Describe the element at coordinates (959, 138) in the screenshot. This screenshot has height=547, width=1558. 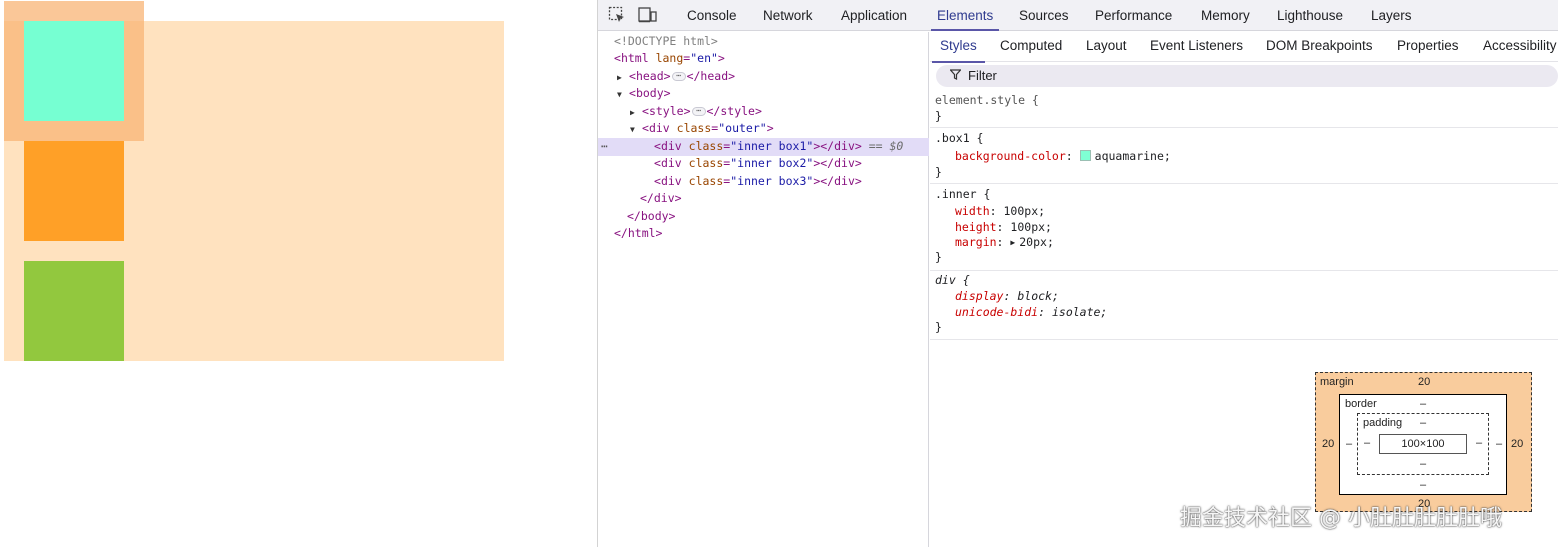
I see `rule-selector: .box1 {` at that location.